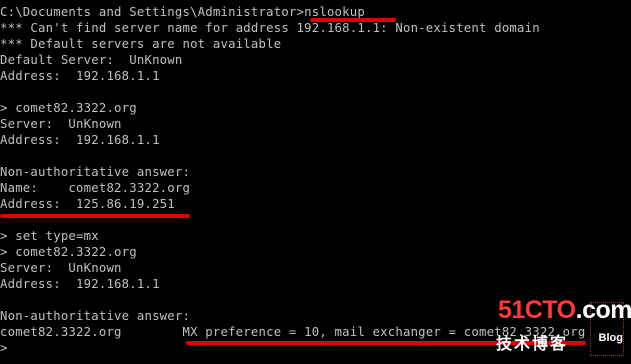  What do you see at coordinates (537, 310) in the screenshot?
I see `watermark-logo-main: 51CTO` at bounding box center [537, 310].